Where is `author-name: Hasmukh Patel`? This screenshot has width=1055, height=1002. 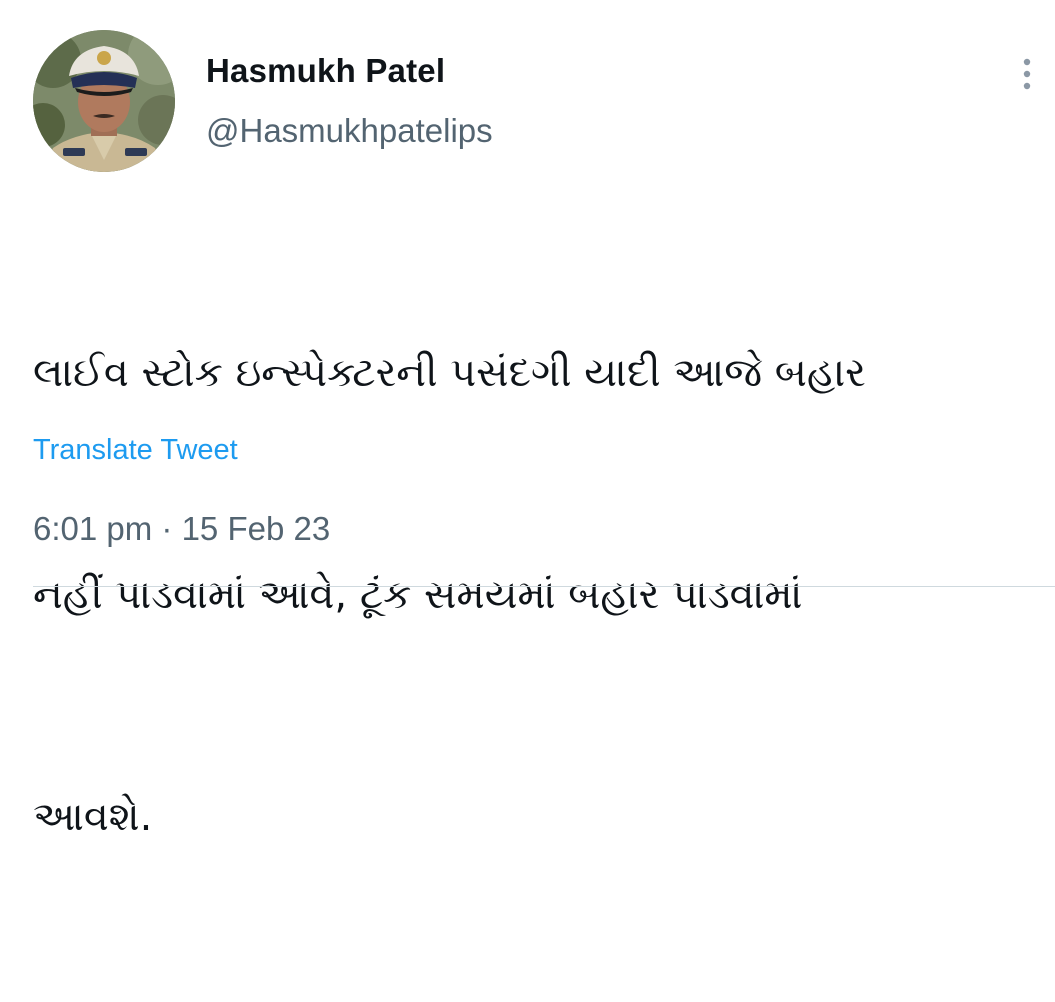 author-name: Hasmukh Patel is located at coordinates (325, 71).